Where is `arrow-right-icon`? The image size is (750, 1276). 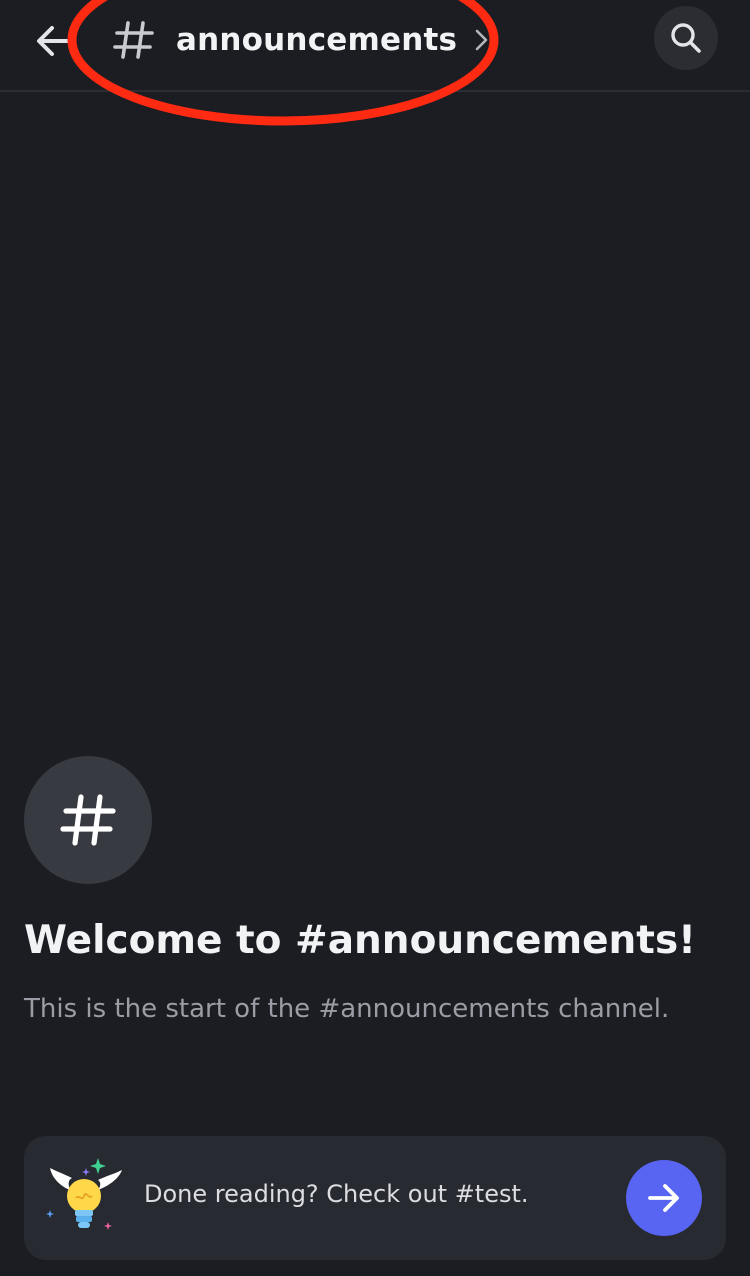 arrow-right-icon is located at coordinates (663, 1198).